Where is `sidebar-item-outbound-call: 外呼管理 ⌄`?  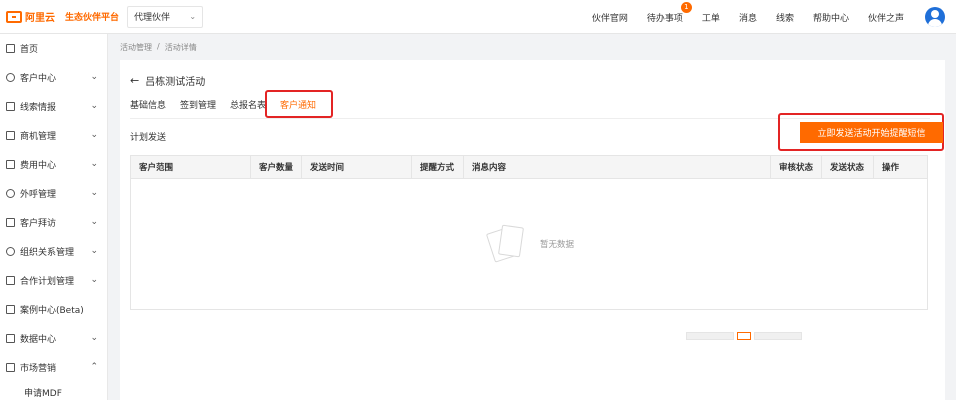
sidebar-item-outbound-call: 外呼管理 ⌄ is located at coordinates (53, 193).